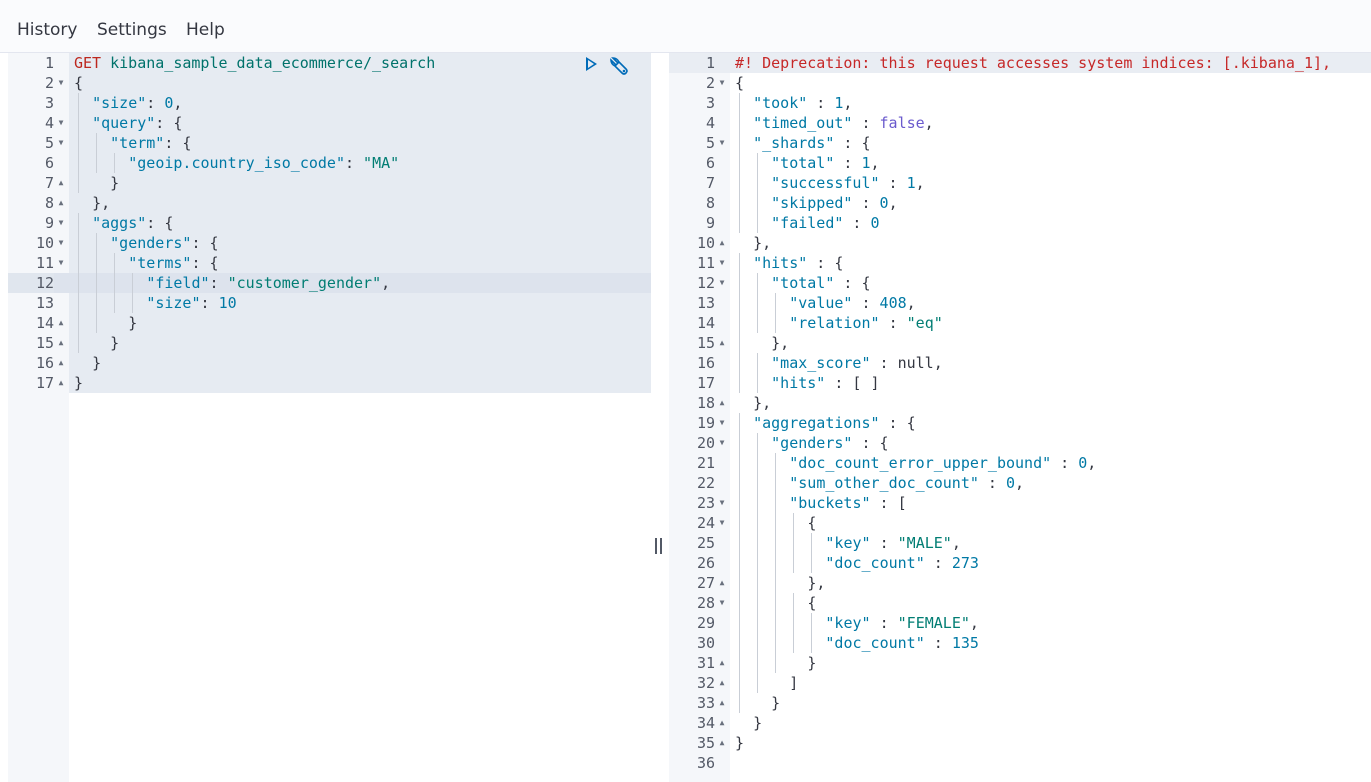  What do you see at coordinates (329, 183) in the screenshot?
I see `request-line: 7 ▲}` at bounding box center [329, 183].